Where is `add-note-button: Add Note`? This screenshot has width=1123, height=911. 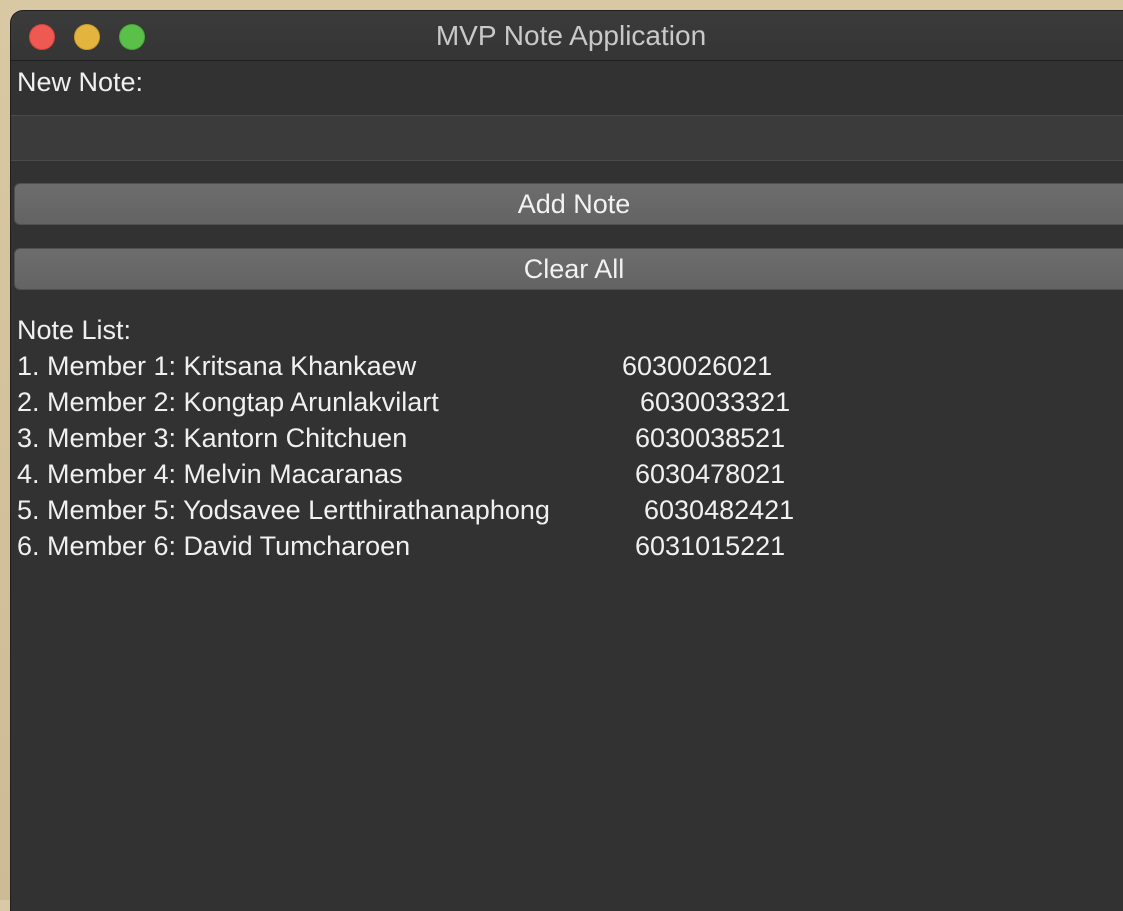
add-note-button: Add Note is located at coordinates (568, 204).